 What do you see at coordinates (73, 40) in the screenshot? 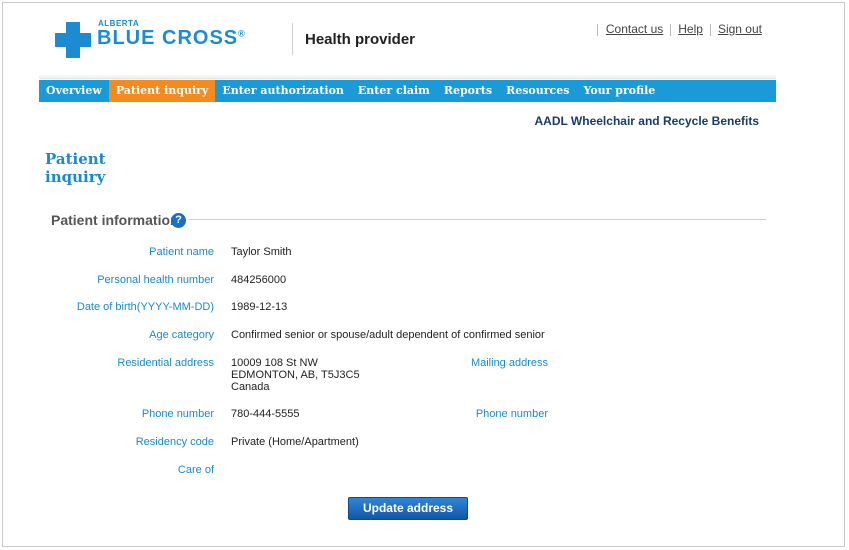
I see `blue-cross-icon` at bounding box center [73, 40].